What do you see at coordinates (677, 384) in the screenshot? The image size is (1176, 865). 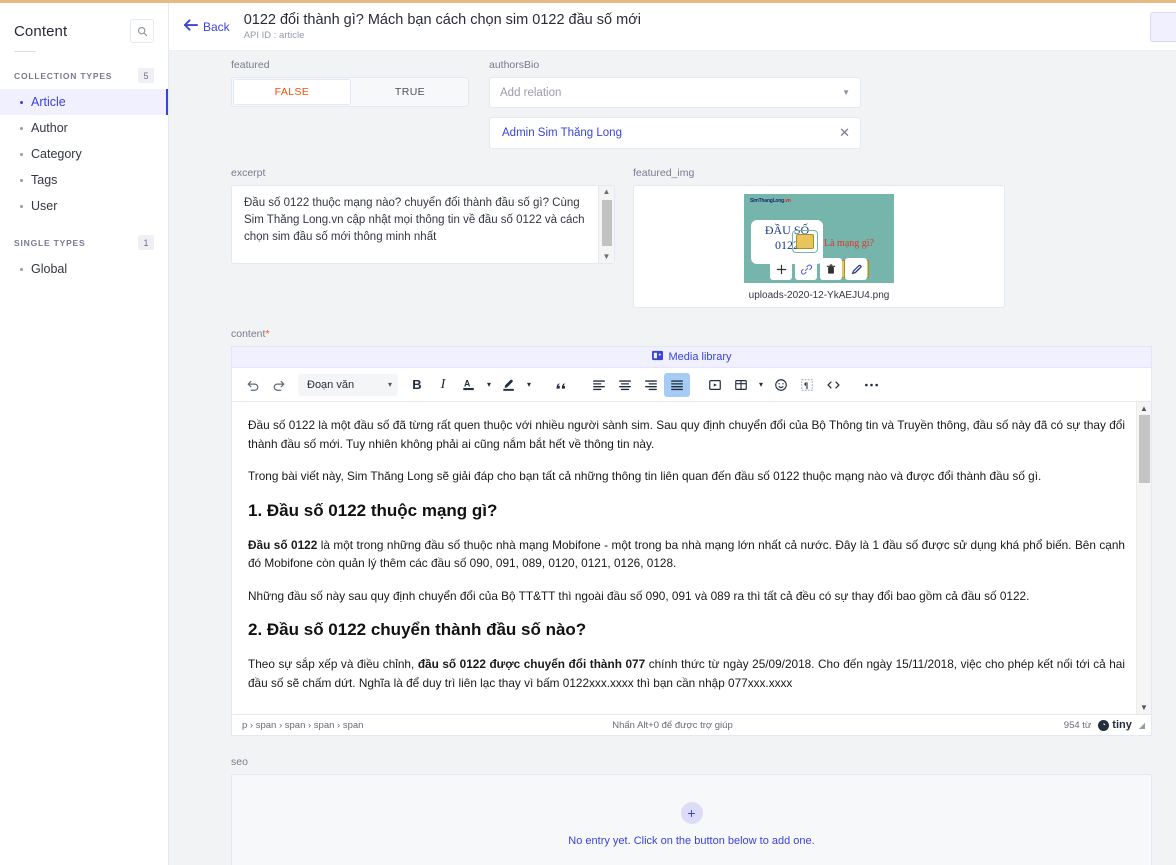 I see `align-justify-icon` at bounding box center [677, 384].